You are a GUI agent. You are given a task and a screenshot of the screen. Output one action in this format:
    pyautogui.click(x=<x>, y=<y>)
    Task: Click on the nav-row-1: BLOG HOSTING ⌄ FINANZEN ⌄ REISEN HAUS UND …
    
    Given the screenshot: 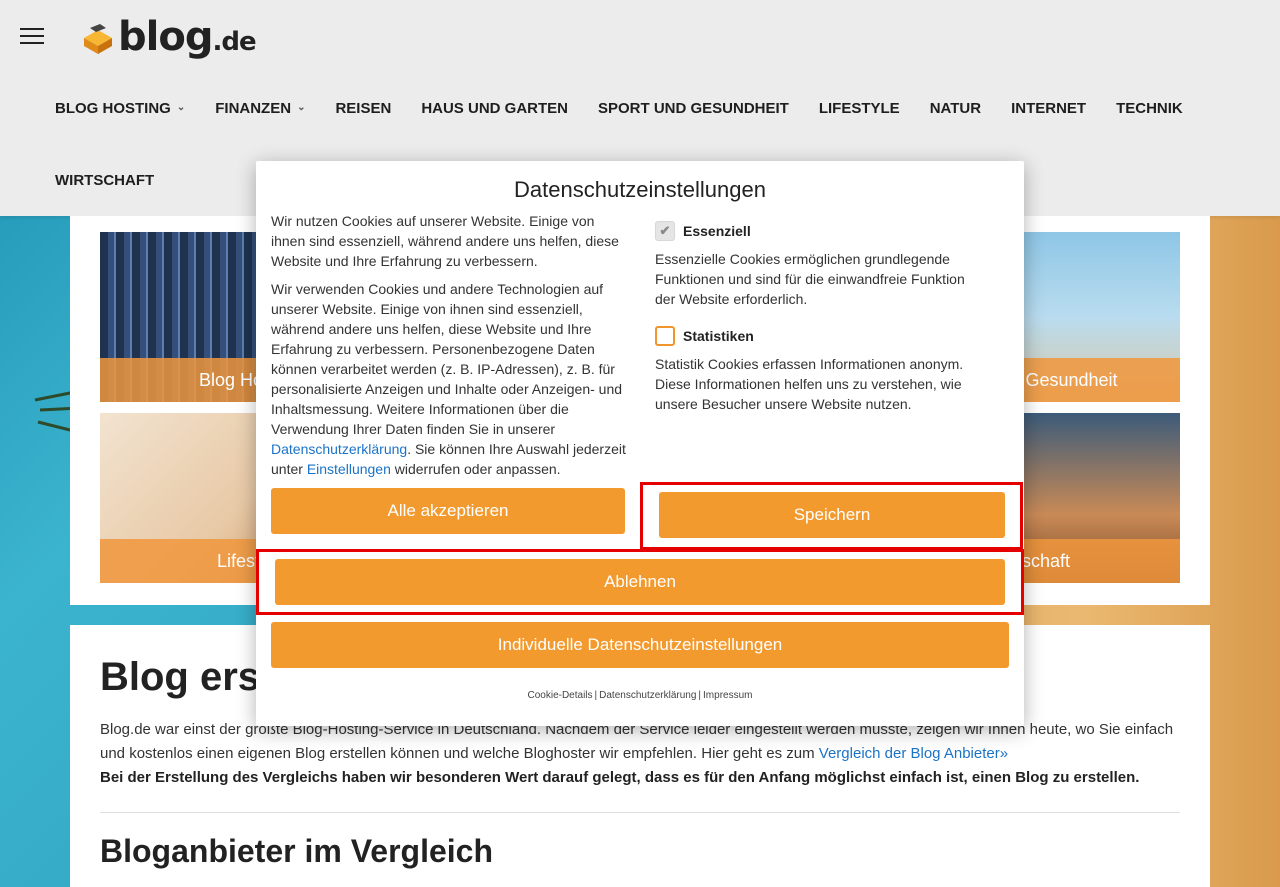 What is the action you would take?
    pyautogui.click(x=640, y=108)
    